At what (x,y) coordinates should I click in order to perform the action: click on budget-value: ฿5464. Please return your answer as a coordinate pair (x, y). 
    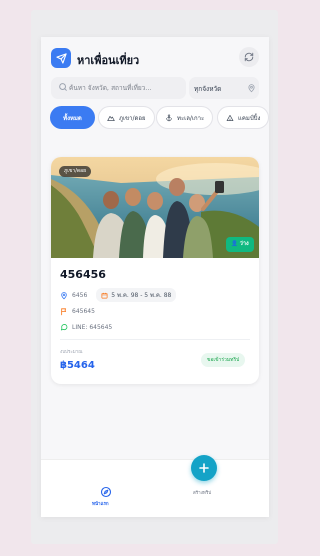
    Looking at the image, I should click on (77, 365).